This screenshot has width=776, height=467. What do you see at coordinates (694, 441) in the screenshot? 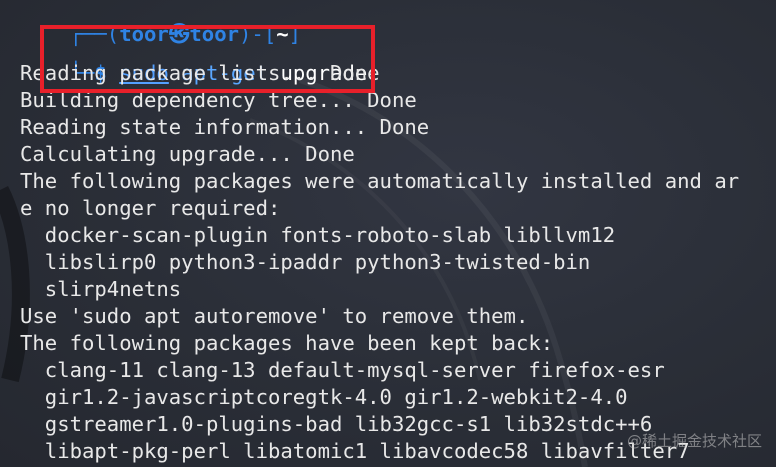
I see `watermark-text: @稀土掘金技术社区` at bounding box center [694, 441].